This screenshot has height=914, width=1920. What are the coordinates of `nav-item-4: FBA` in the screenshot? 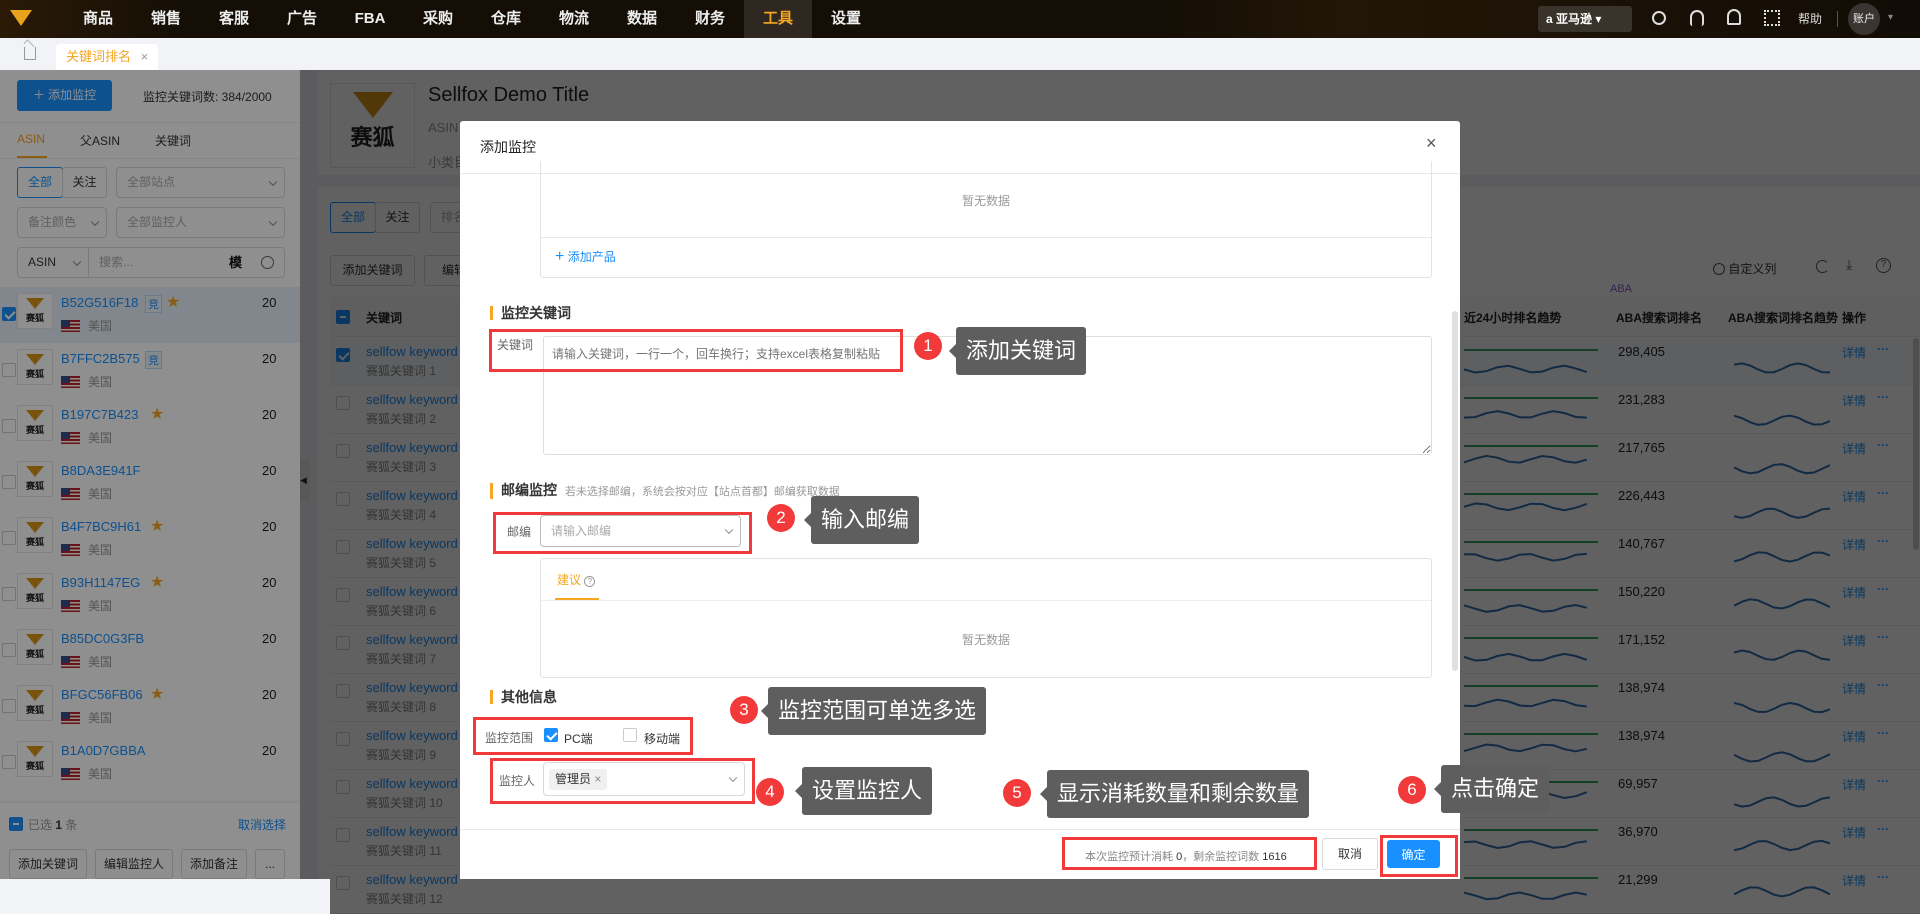 It's located at (370, 19).